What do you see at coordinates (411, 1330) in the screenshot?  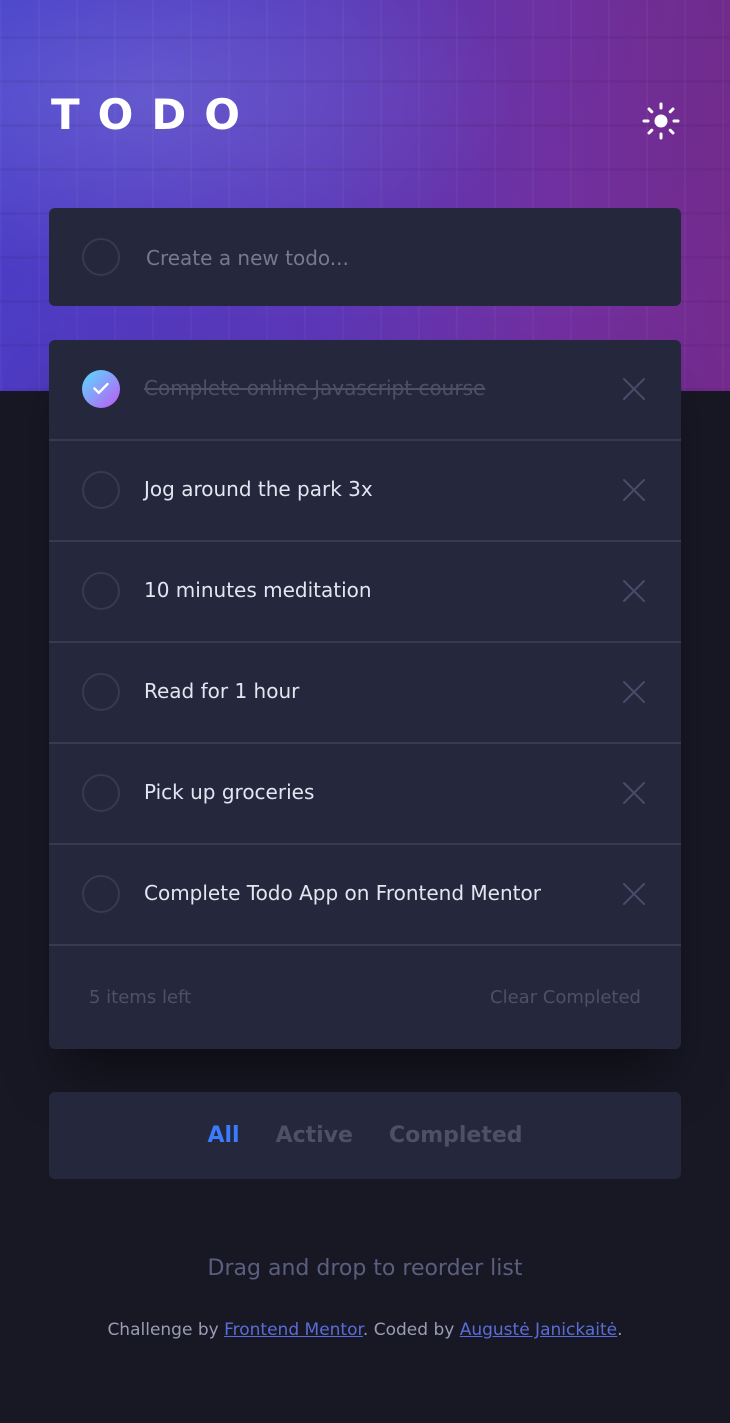 I see `attribution-middle: . Coded by` at bounding box center [411, 1330].